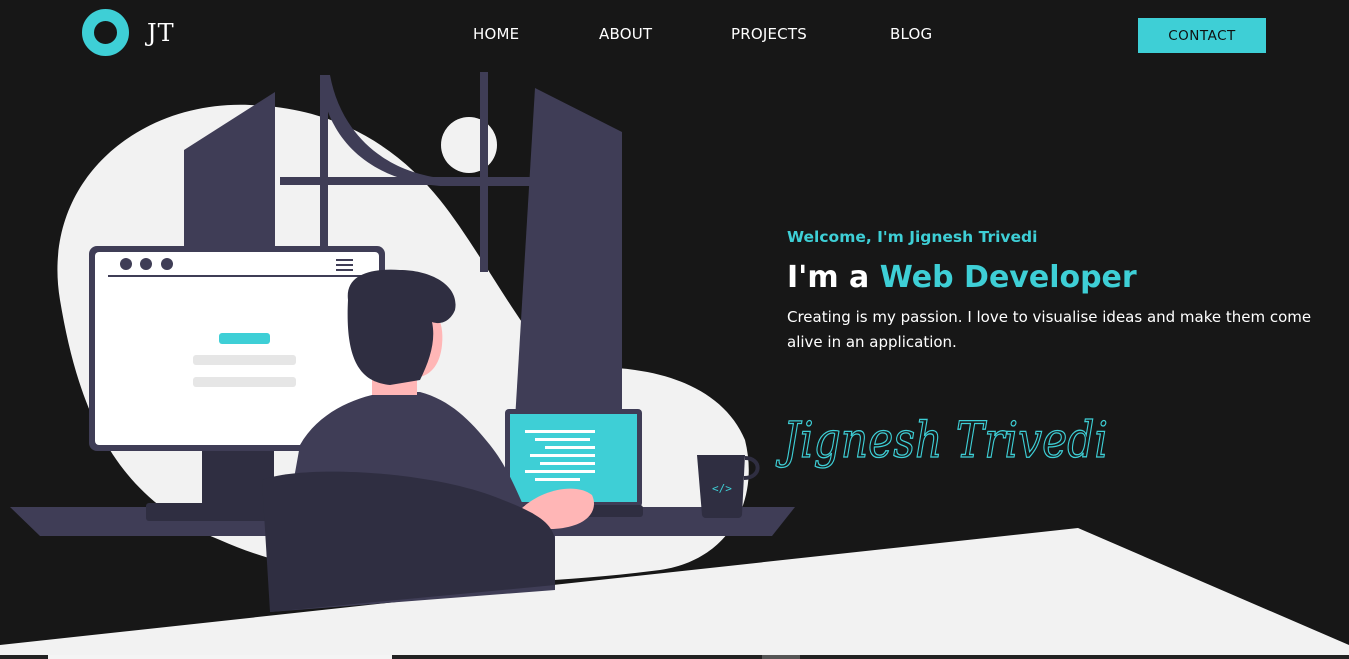  I want to click on nav-about: ABOUT, so click(625, 34).